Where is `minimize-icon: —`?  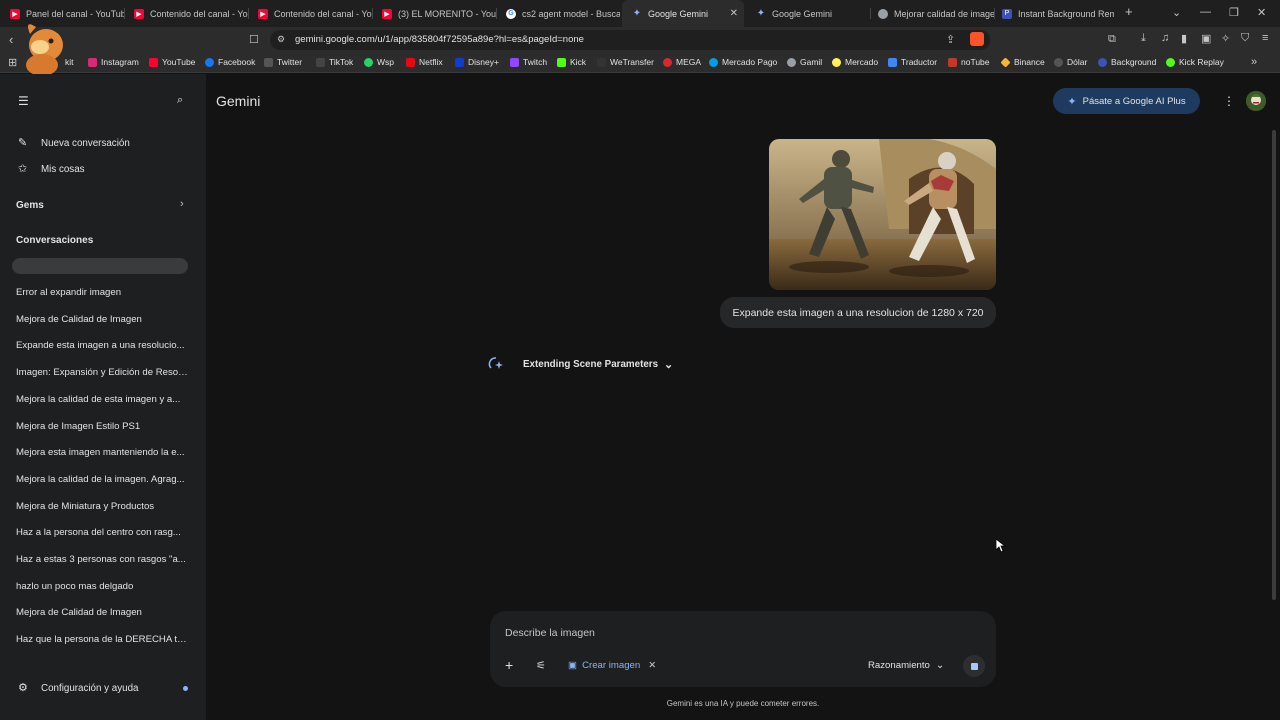 minimize-icon: — is located at coordinates (1205, 12).